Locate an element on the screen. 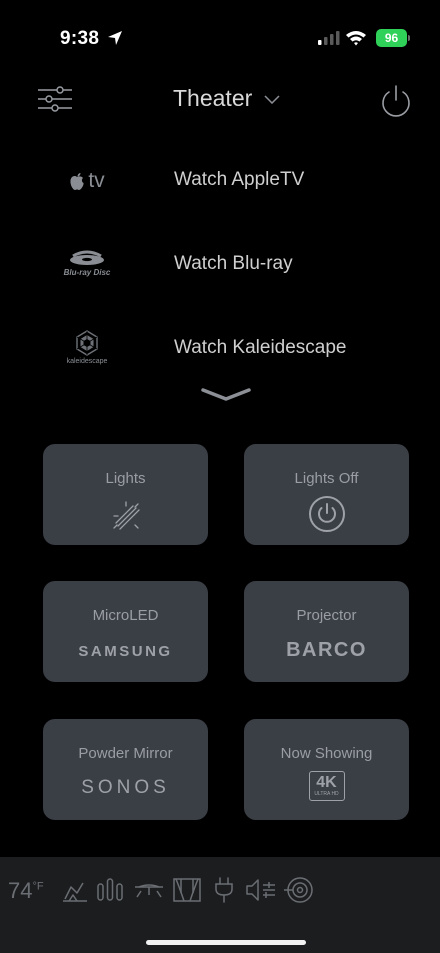 Image resolution: width=440 pixels, height=953 pixels. activity-apple-tv: tv Watch AppleTV is located at coordinates (220, 180).